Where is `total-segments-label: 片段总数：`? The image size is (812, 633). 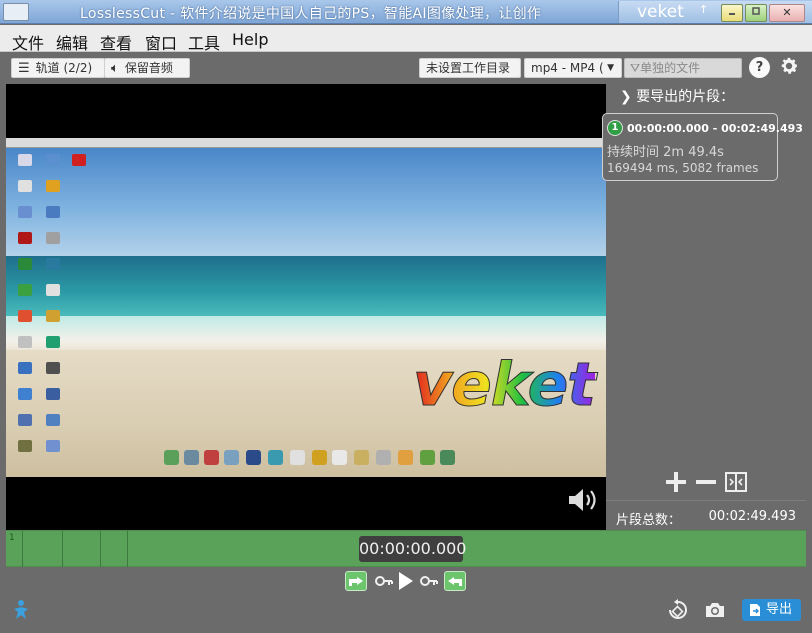
total-segments-label: 片段总数： is located at coordinates (649, 520).